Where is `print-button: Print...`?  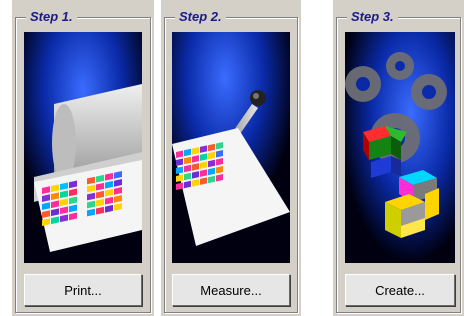
print-button: Print... is located at coordinates (83, 290).